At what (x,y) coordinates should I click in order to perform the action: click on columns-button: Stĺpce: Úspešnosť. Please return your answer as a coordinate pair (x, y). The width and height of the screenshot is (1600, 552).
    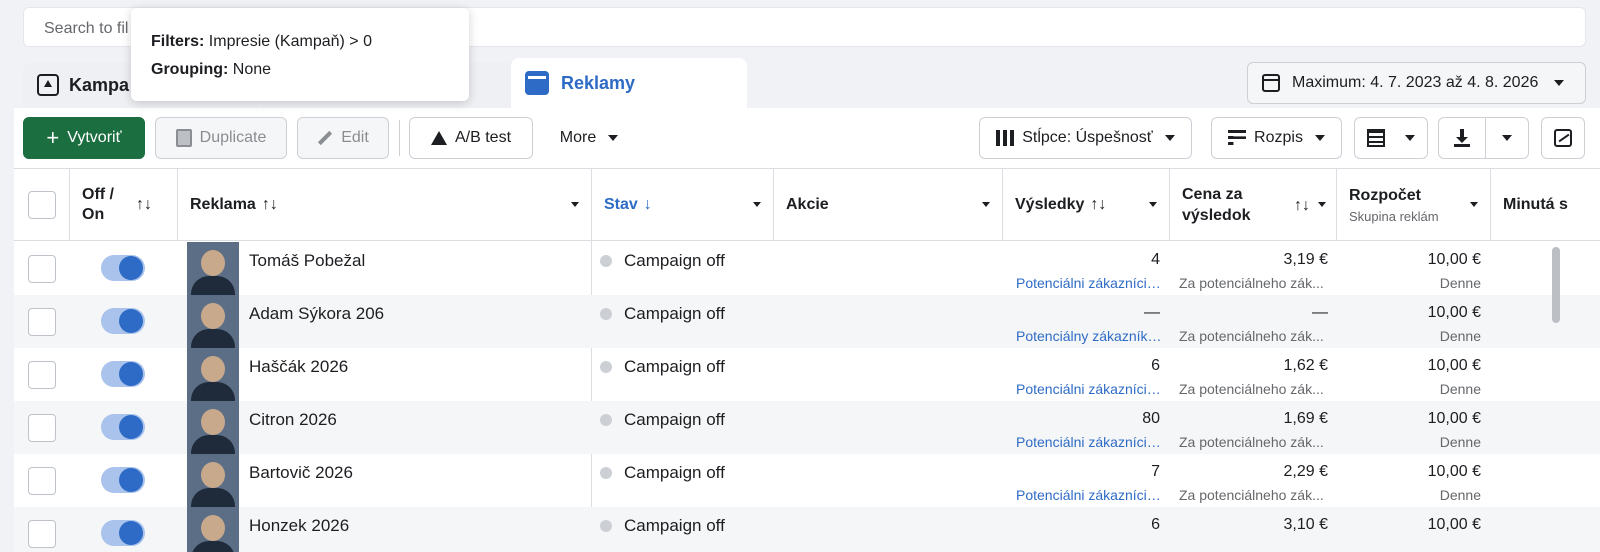
    Looking at the image, I should click on (1085, 138).